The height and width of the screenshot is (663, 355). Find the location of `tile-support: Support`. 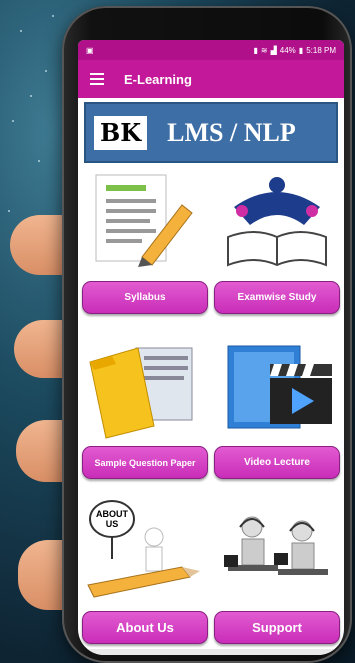

tile-support: Support is located at coordinates (277, 576).